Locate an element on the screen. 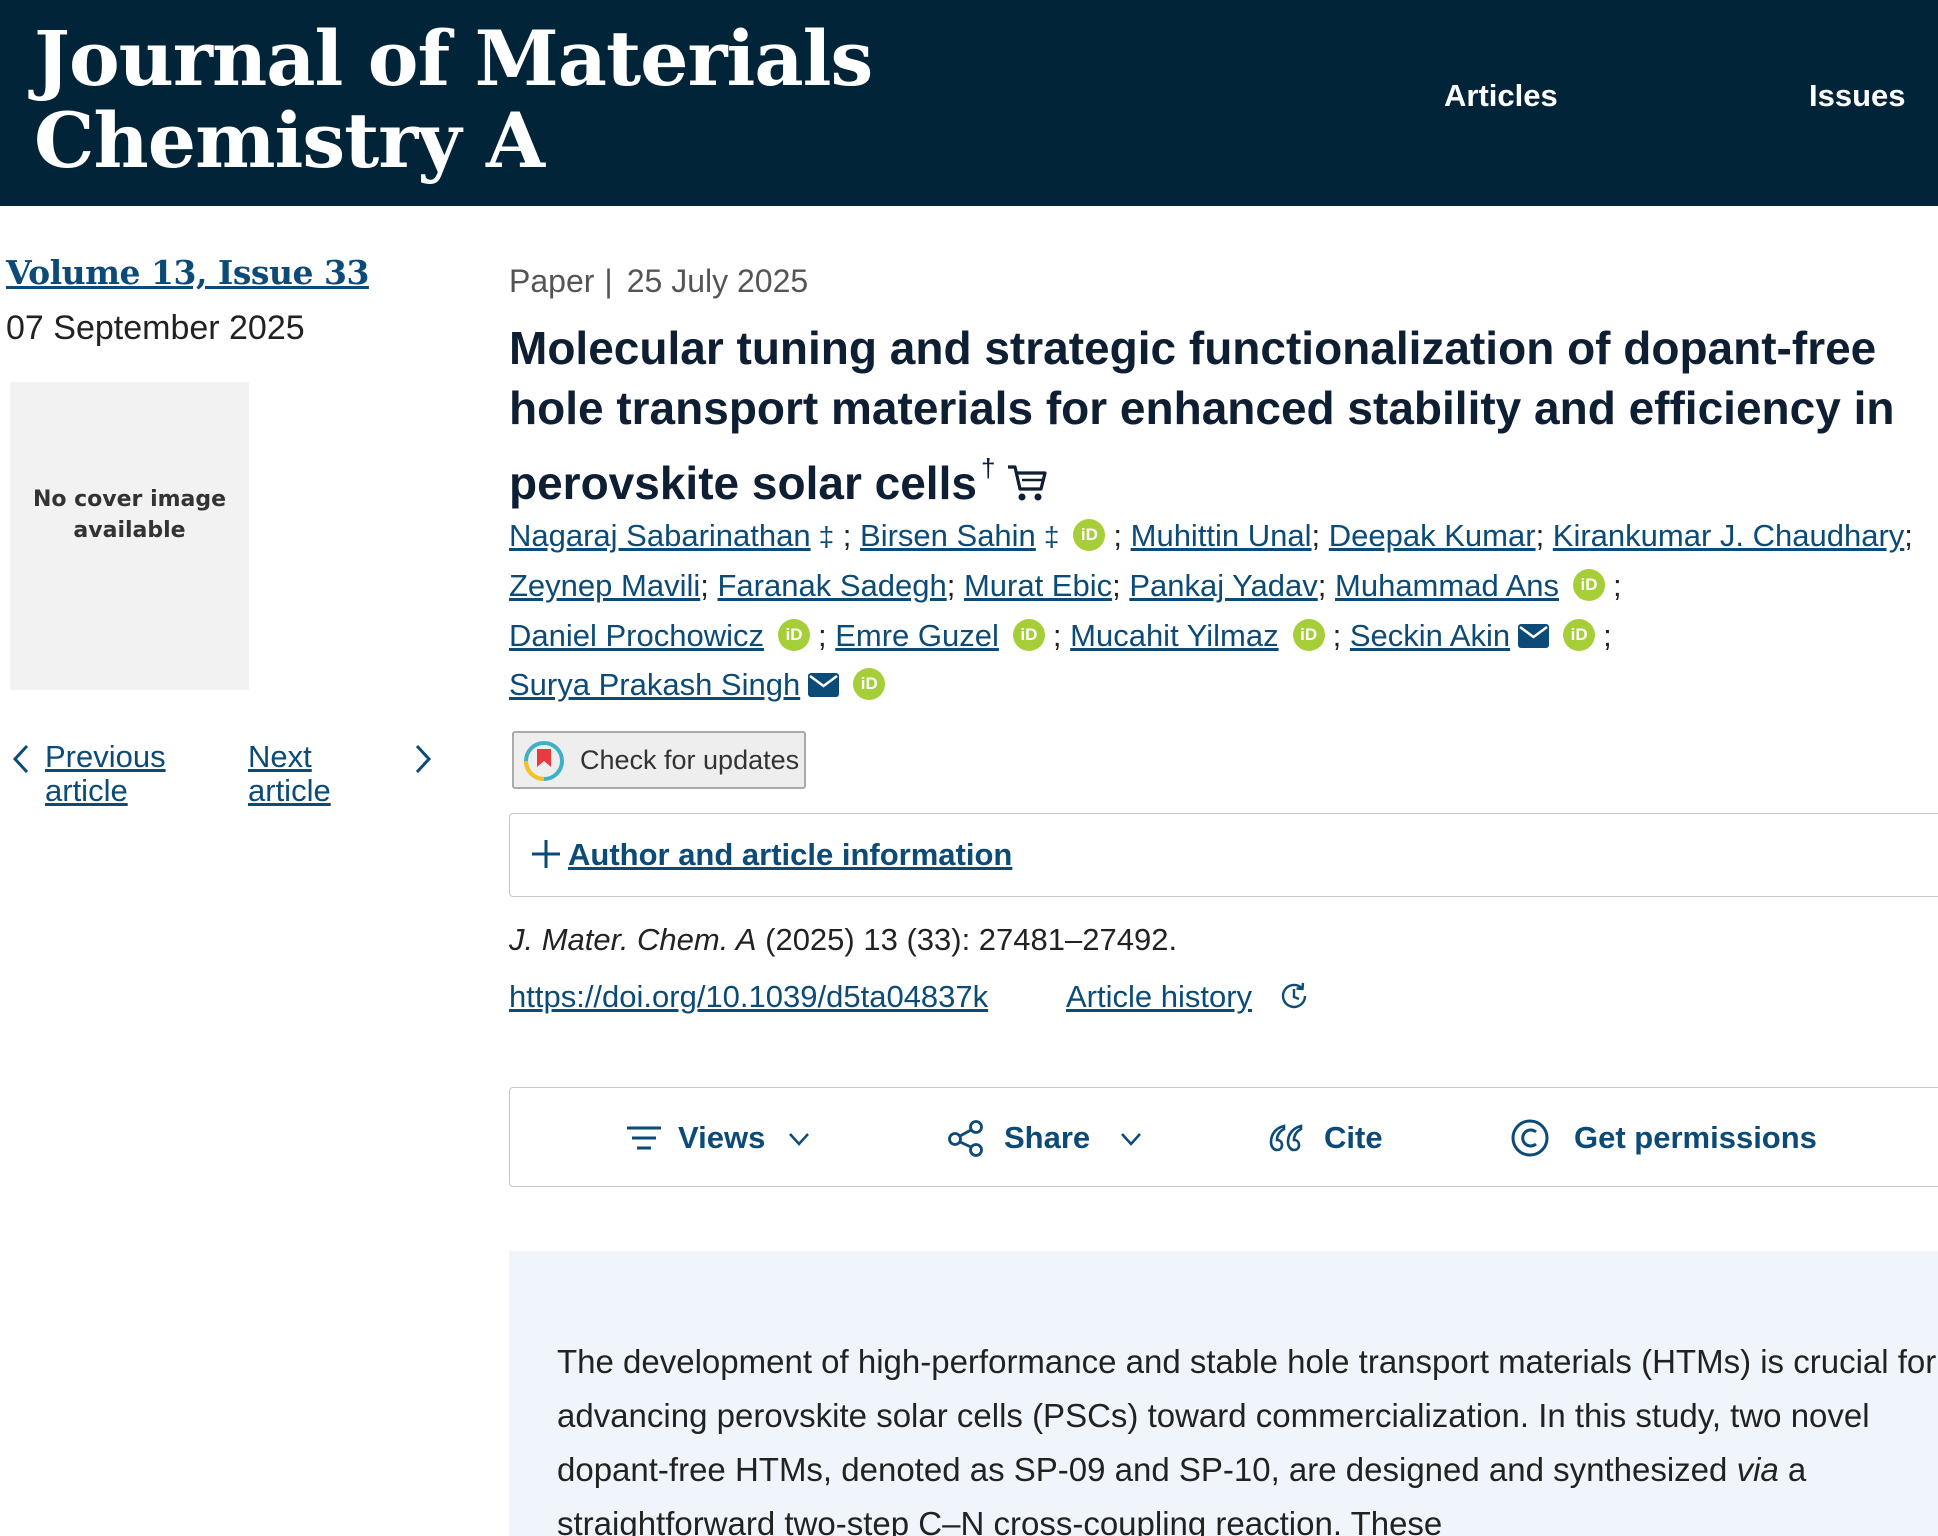  author-link: Murat Ebic is located at coordinates (1038, 585).